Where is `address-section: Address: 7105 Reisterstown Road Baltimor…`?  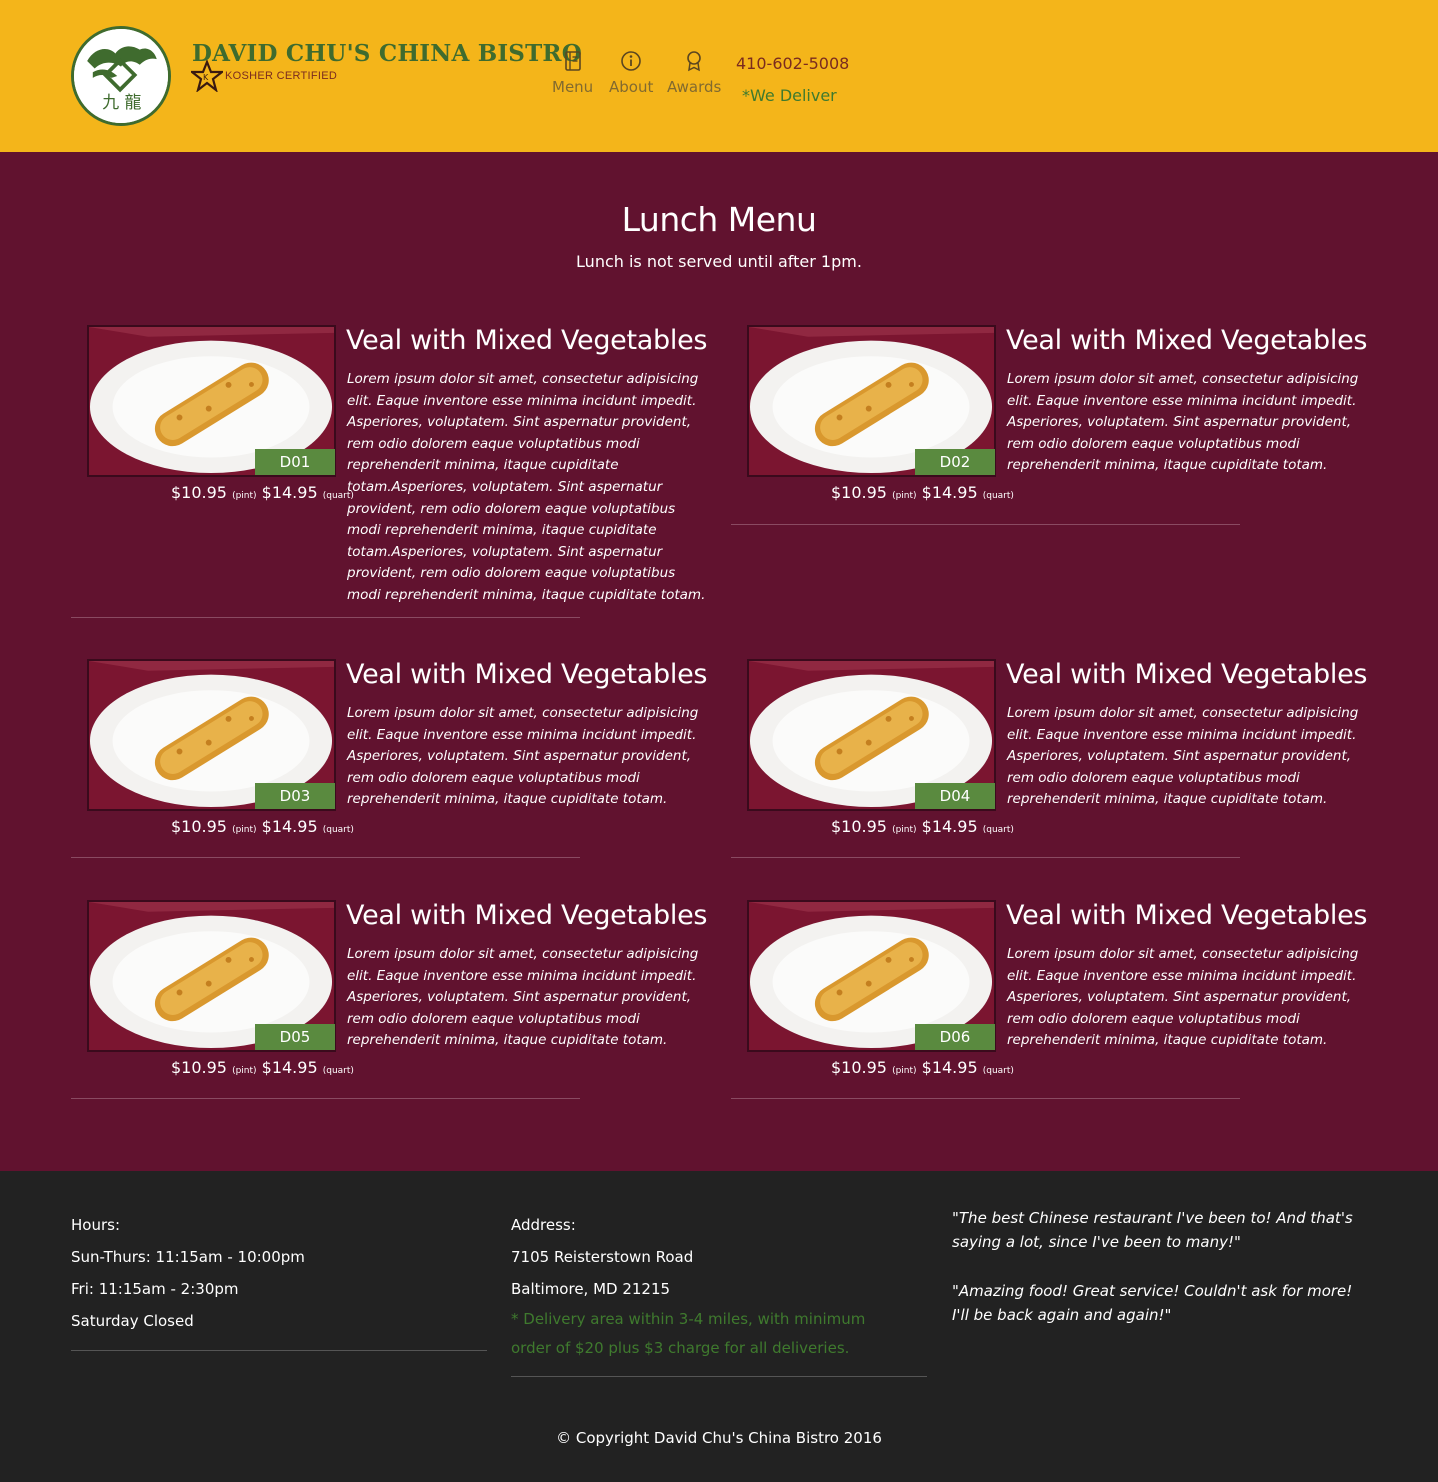
address-section: Address: 7105 Reisterstown Road Baltimor… is located at coordinates (719, 1286).